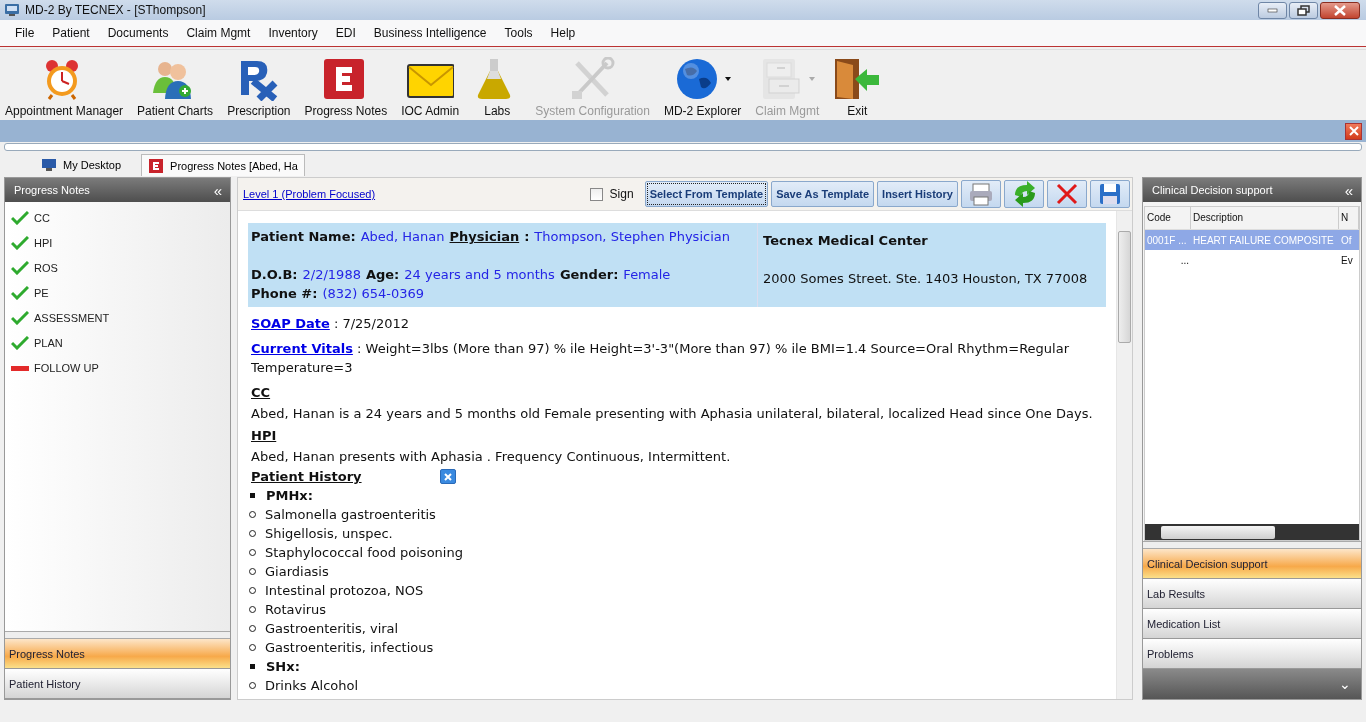  Describe the element at coordinates (491, 457) in the screenshot. I see `section-text: Abed, Hanan presents with Aphasia . Frequency Continuous, Intermittent.` at that location.